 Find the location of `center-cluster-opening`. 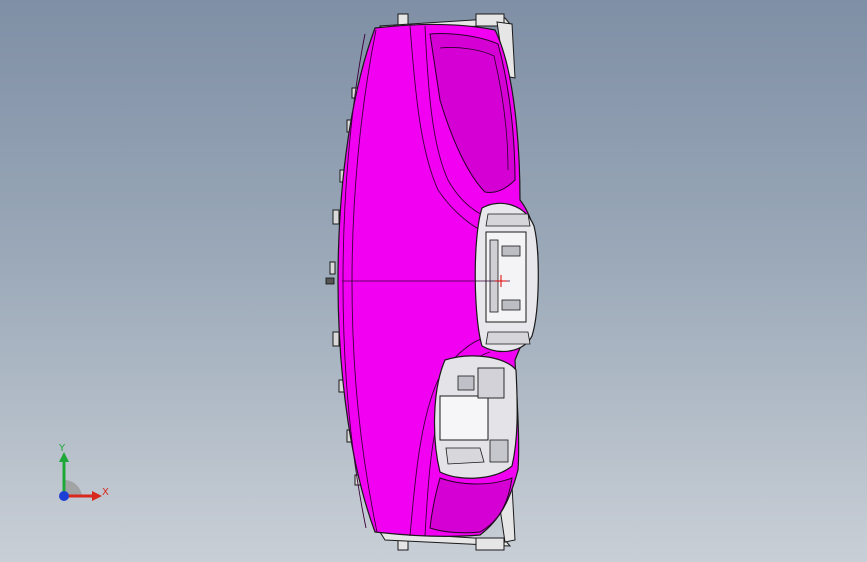

center-cluster-opening is located at coordinates (506, 277).